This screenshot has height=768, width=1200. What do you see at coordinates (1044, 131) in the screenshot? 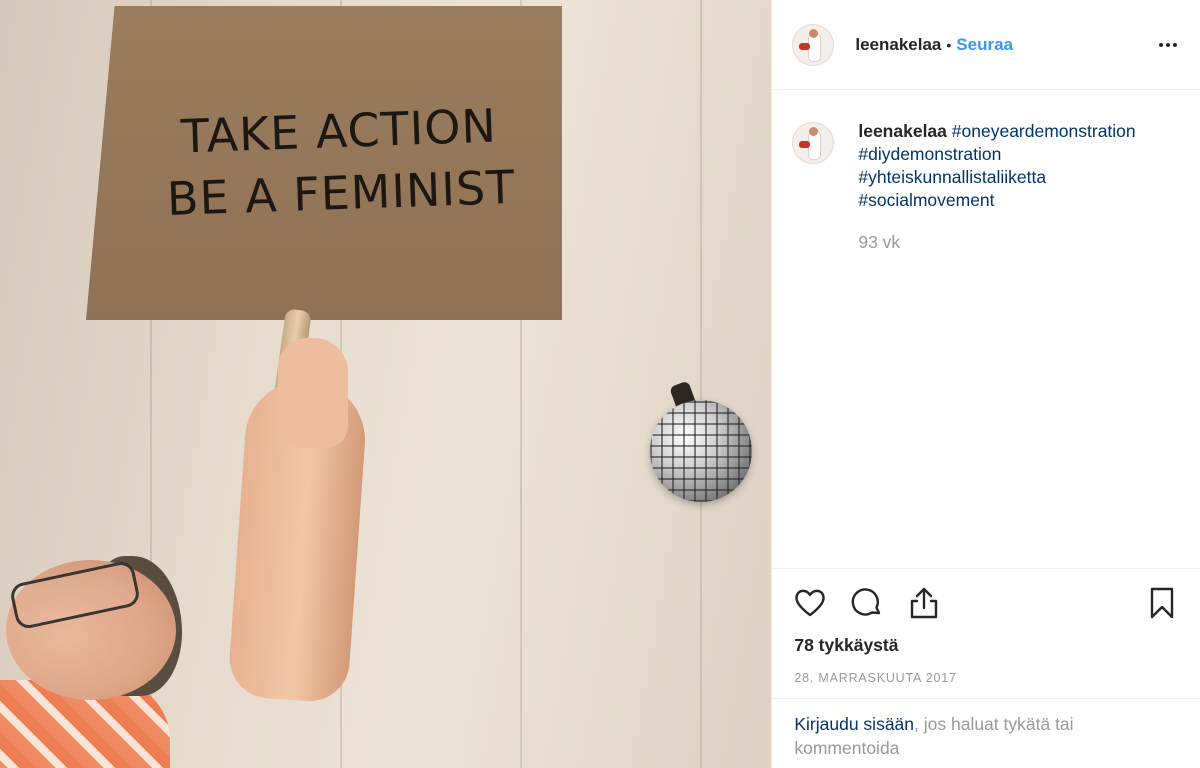
I see `hashtag-link: #oneyeardemonstration` at bounding box center [1044, 131].